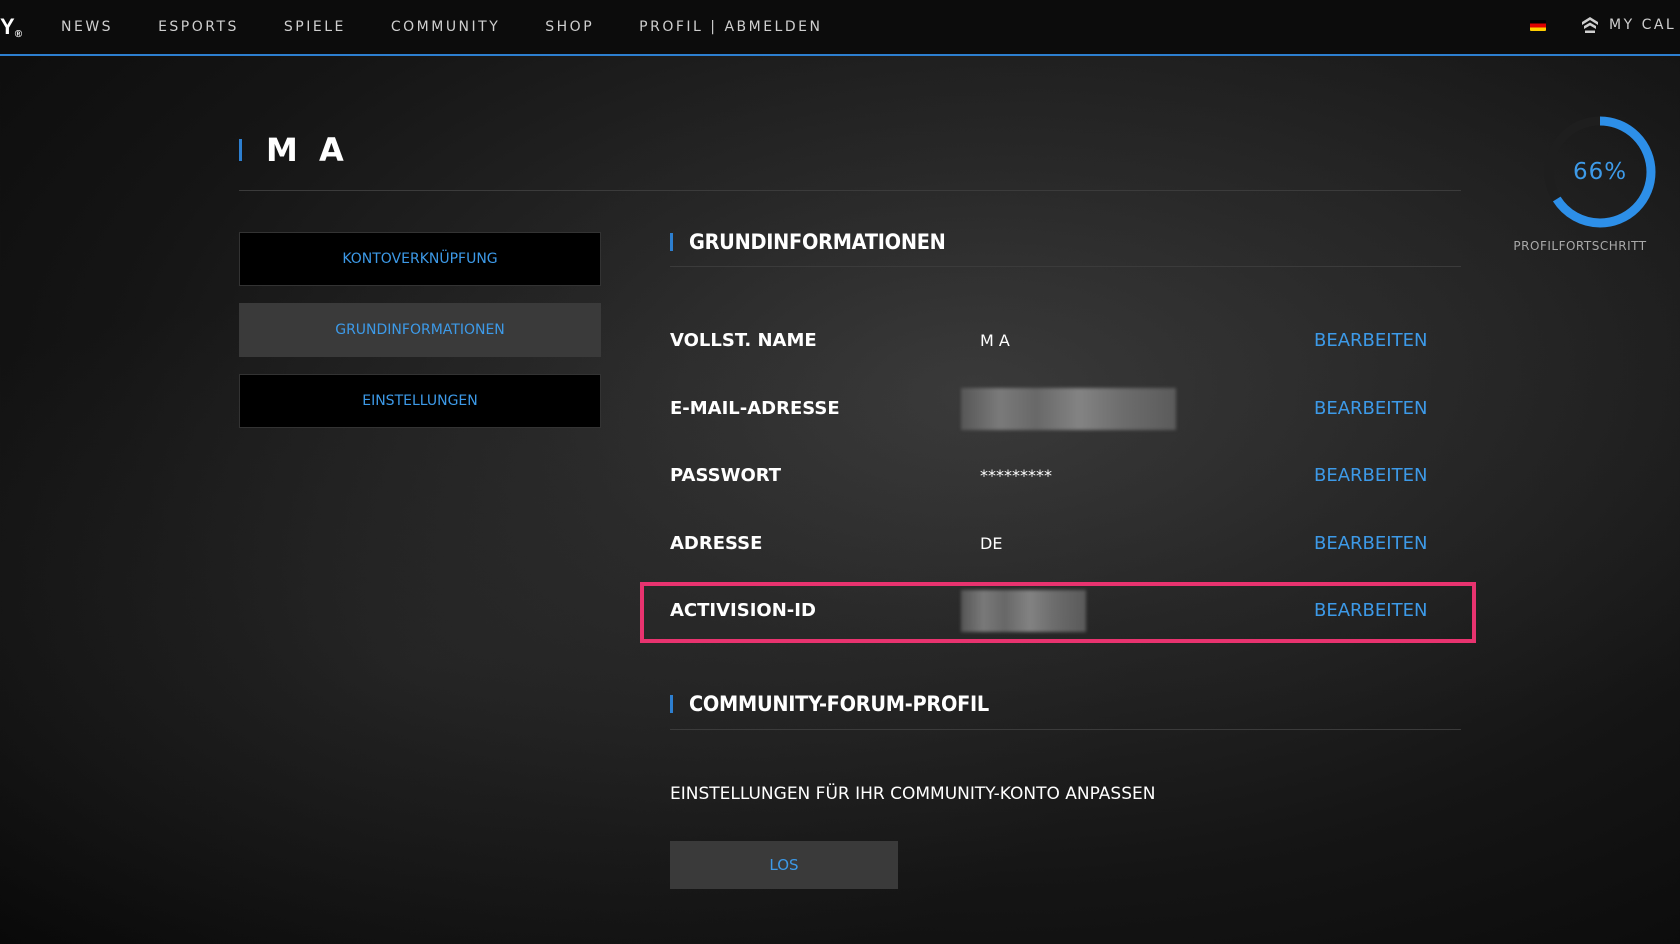 The width and height of the screenshot is (1680, 944). I want to click on basic-info-heading: GRUNDINFORMATIONEN, so click(819, 242).